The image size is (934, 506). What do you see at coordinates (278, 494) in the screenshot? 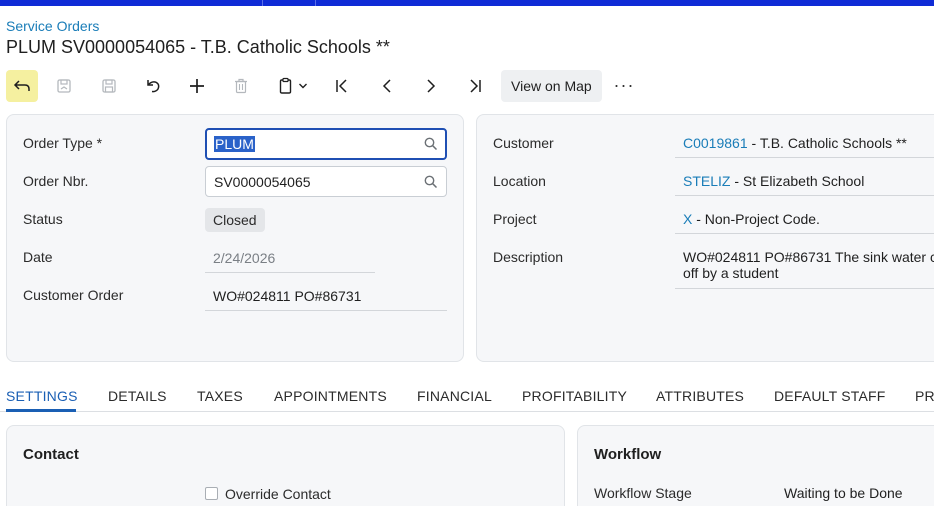
I see `override-contact-label: Override Contact` at bounding box center [278, 494].